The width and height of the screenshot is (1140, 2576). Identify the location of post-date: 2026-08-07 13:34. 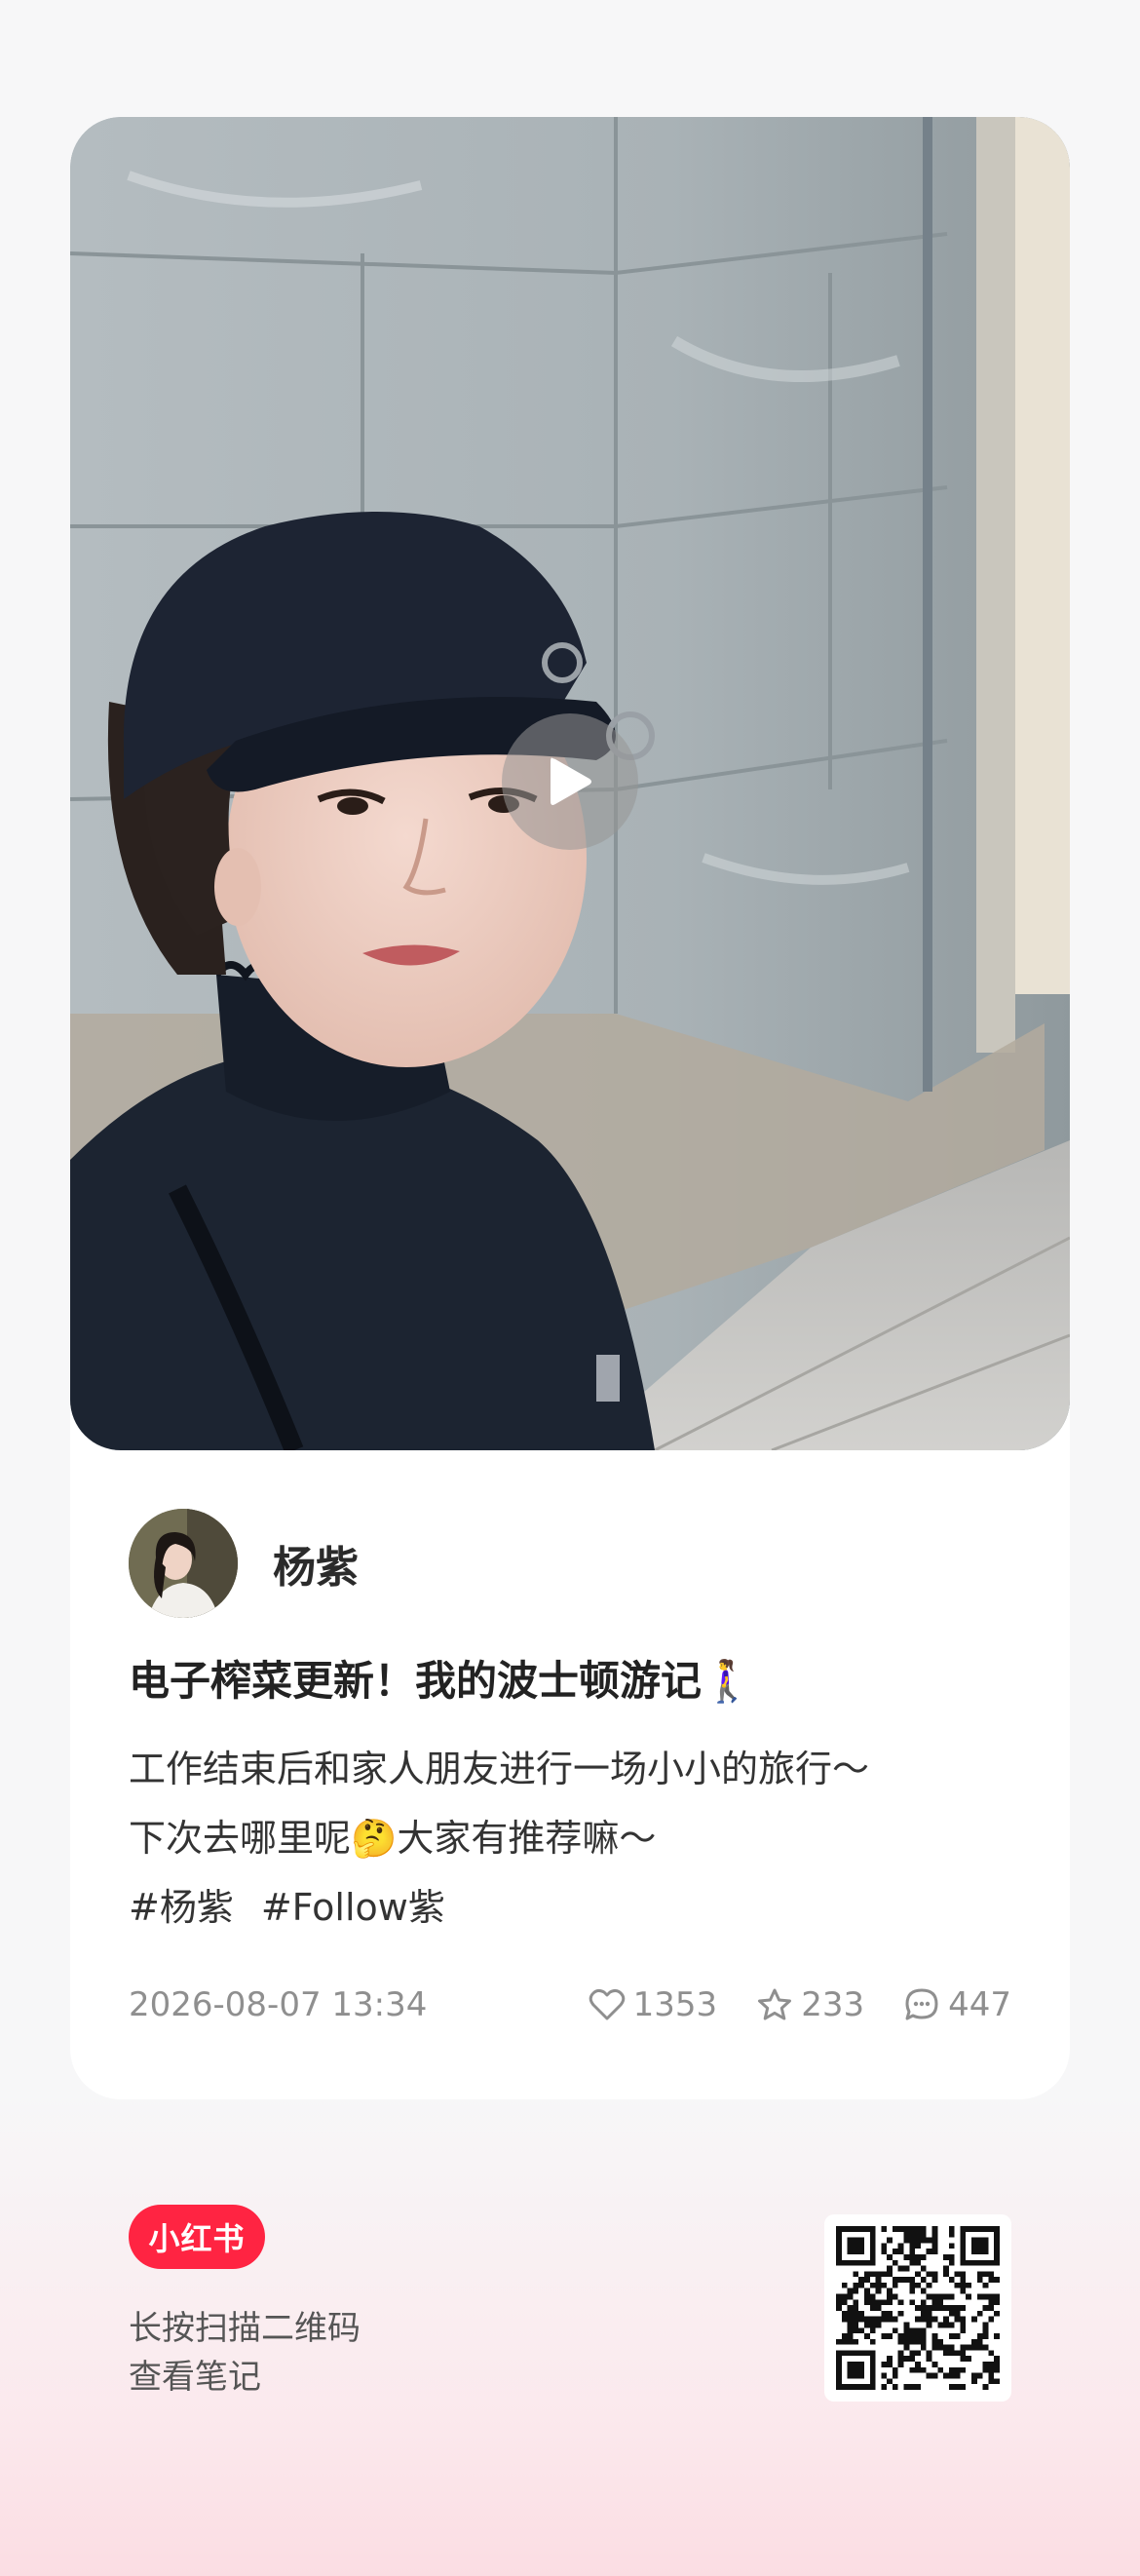
(279, 2004).